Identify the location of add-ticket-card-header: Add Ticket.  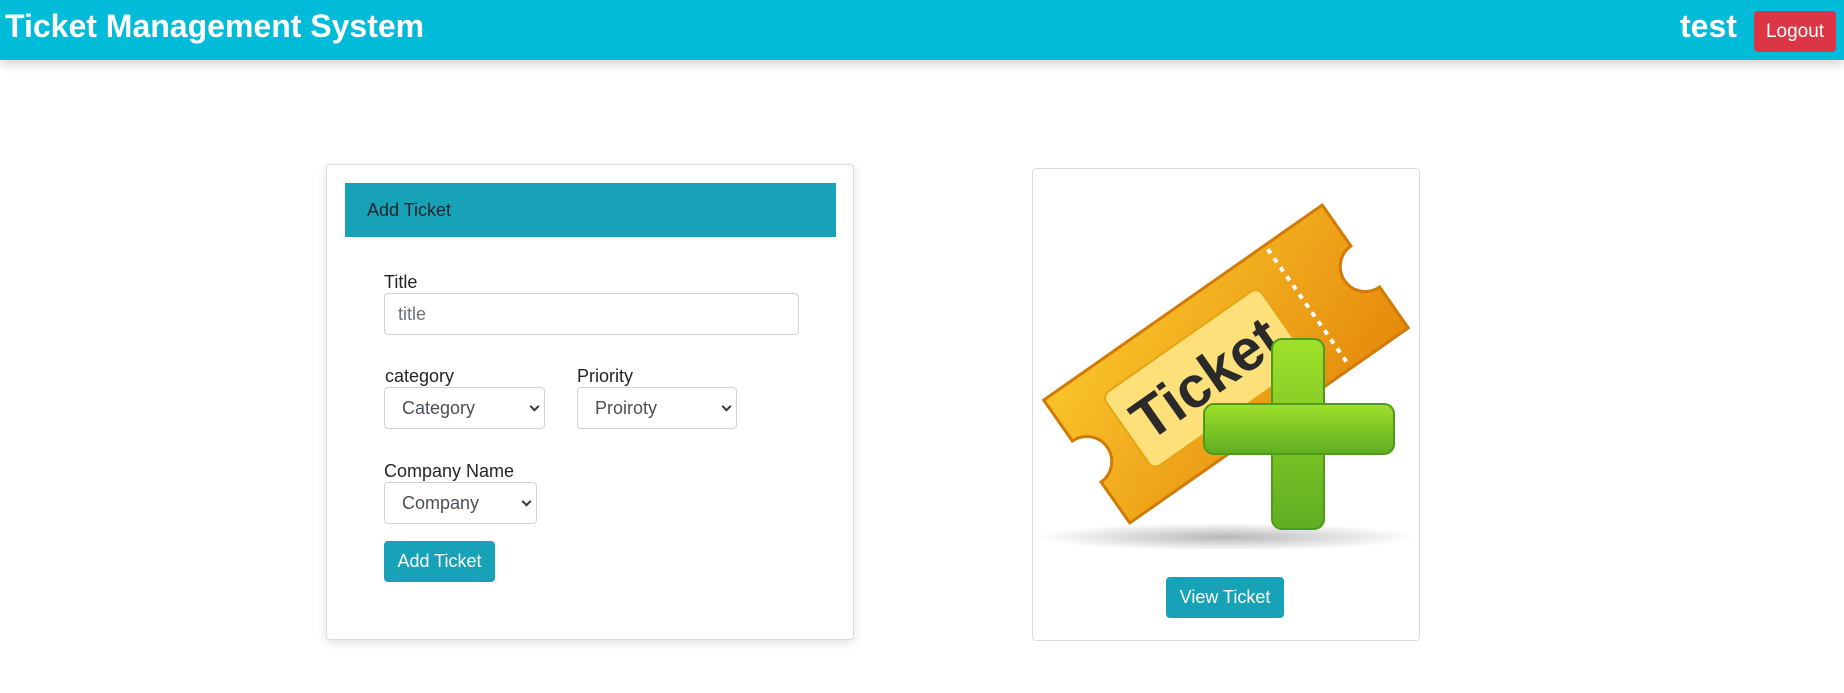
(590, 210).